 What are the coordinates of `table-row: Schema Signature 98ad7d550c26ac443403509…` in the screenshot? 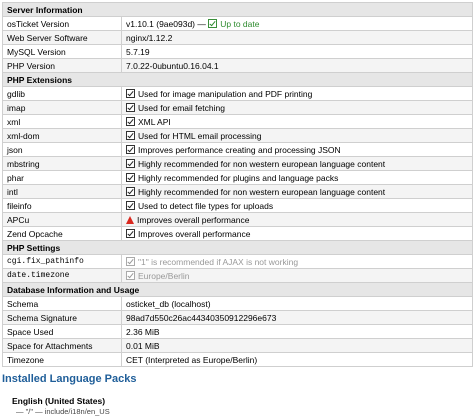 It's located at (238, 317).